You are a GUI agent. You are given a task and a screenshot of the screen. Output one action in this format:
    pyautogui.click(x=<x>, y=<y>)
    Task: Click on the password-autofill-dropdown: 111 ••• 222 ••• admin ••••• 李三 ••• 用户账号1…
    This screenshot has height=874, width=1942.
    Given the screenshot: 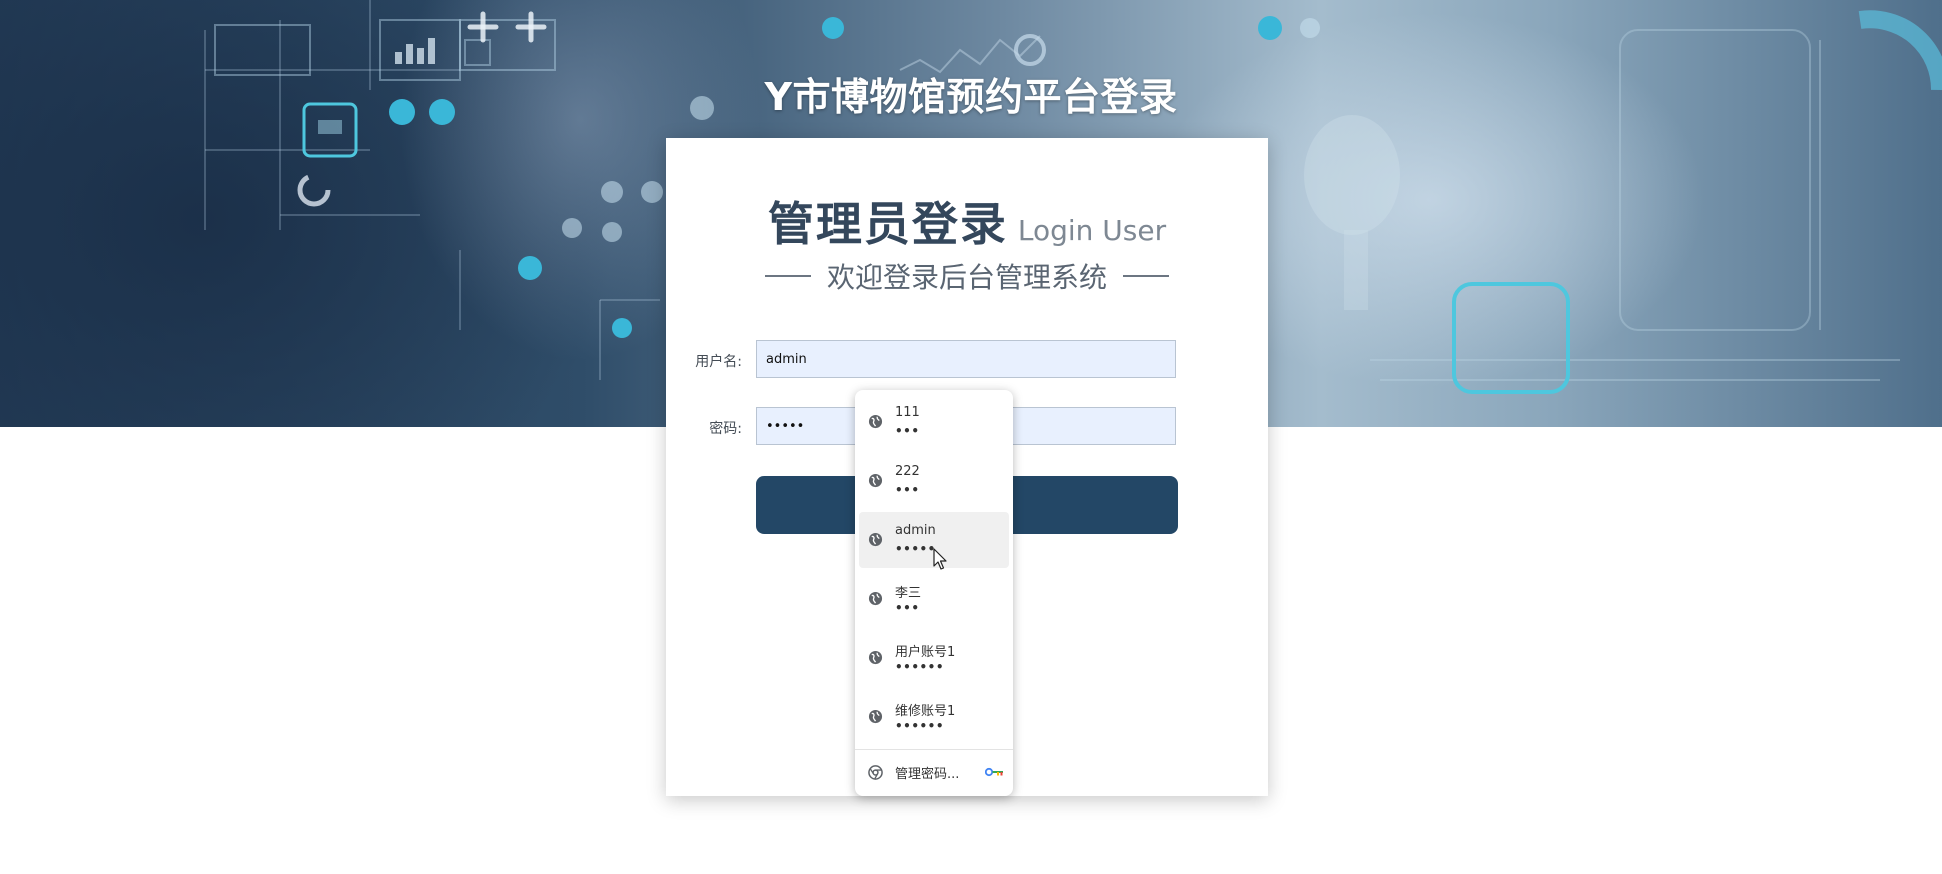 What is the action you would take?
    pyautogui.click(x=934, y=593)
    